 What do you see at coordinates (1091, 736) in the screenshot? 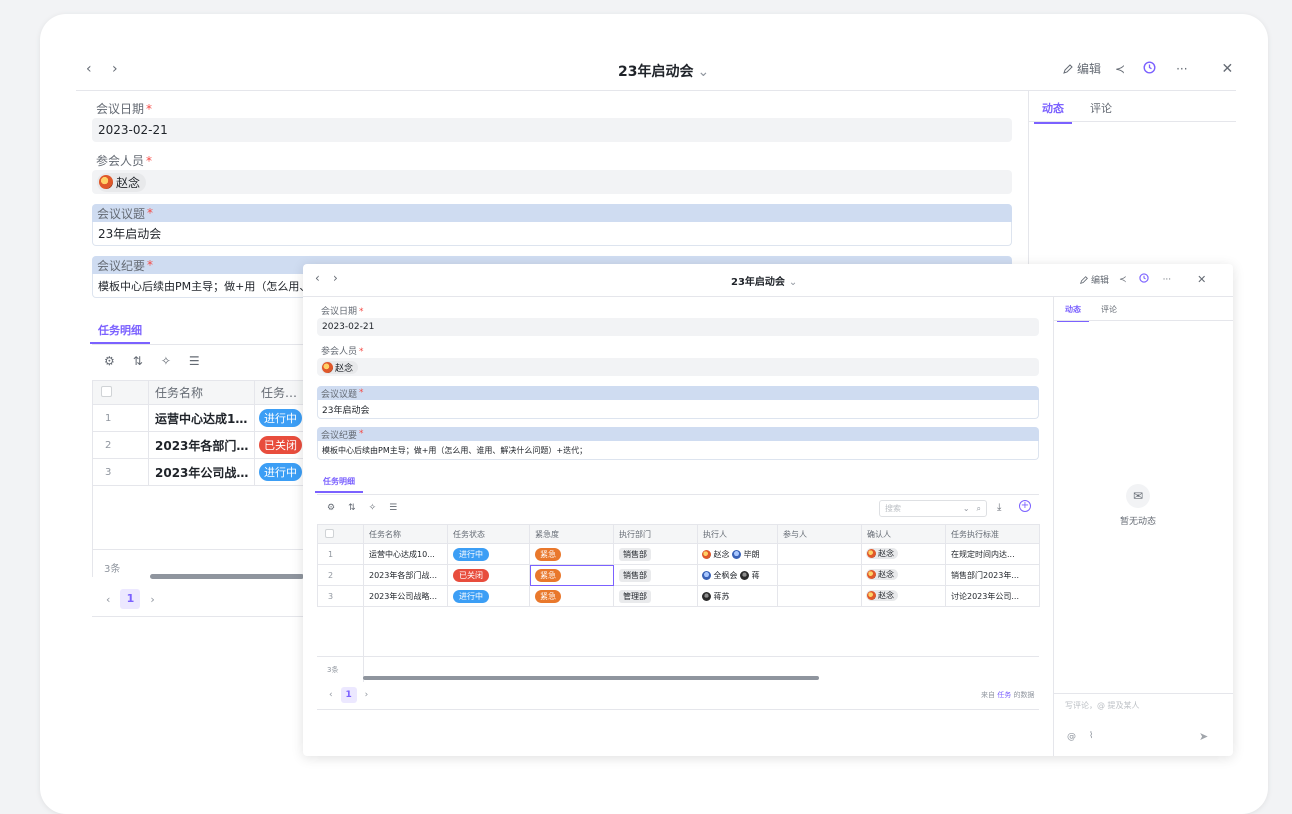
I see `attachment-icon: ⌇` at bounding box center [1091, 736].